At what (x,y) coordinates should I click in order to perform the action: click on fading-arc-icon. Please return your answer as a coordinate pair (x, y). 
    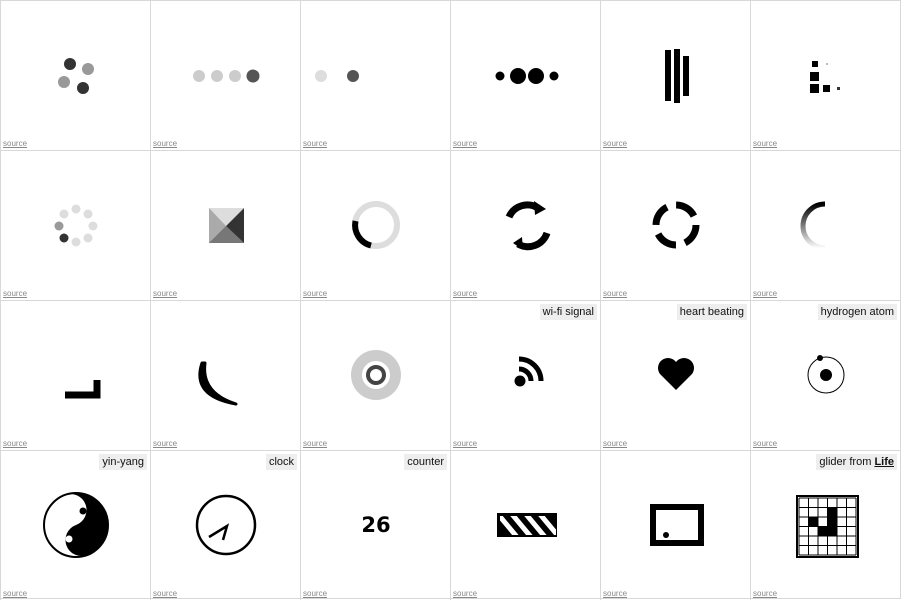
    Looking at the image, I should click on (813, 226).